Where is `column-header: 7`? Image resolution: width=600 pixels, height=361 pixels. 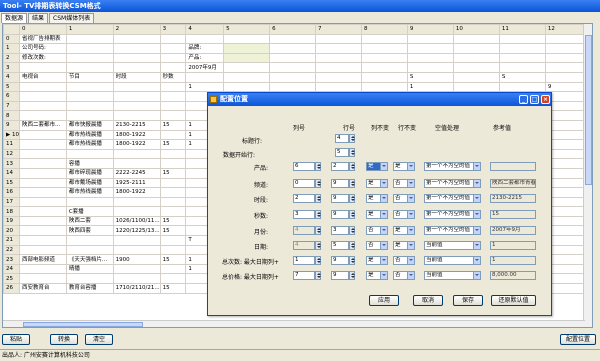 column-header: 7 is located at coordinates (338, 29).